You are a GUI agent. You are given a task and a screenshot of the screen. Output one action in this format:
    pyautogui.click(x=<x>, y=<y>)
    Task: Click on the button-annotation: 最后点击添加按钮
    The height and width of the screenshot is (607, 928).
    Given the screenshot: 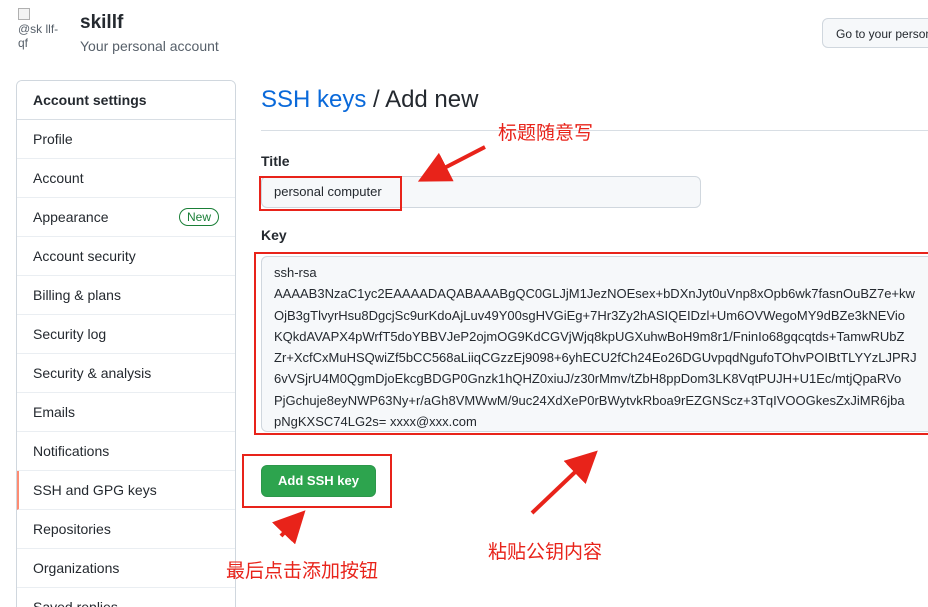 What is the action you would take?
    pyautogui.click(x=302, y=571)
    